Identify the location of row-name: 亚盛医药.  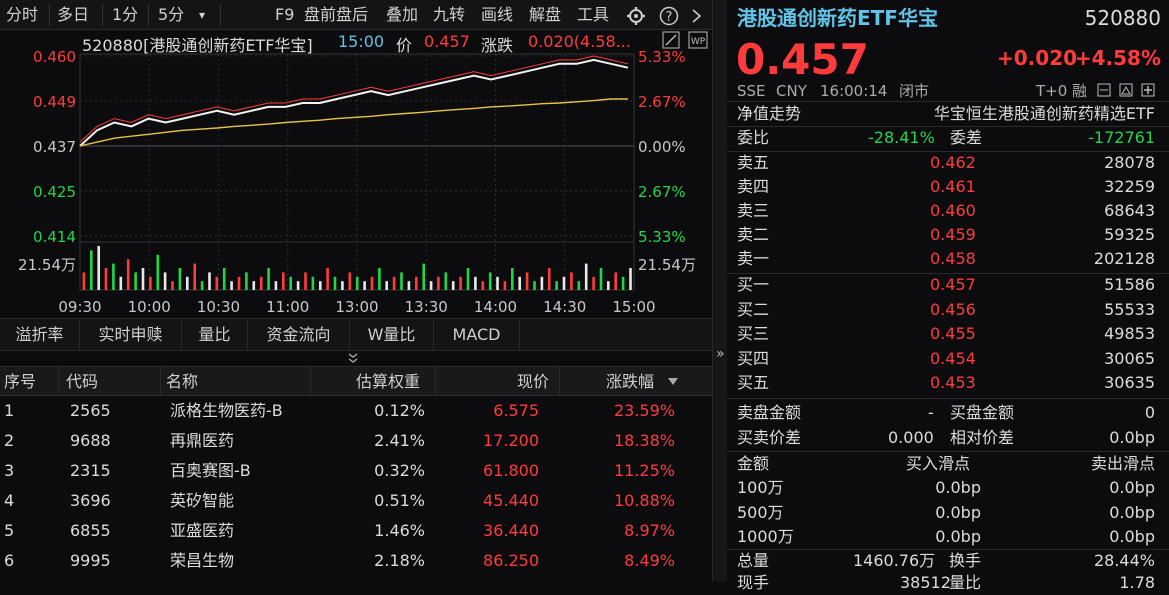
(202, 530).